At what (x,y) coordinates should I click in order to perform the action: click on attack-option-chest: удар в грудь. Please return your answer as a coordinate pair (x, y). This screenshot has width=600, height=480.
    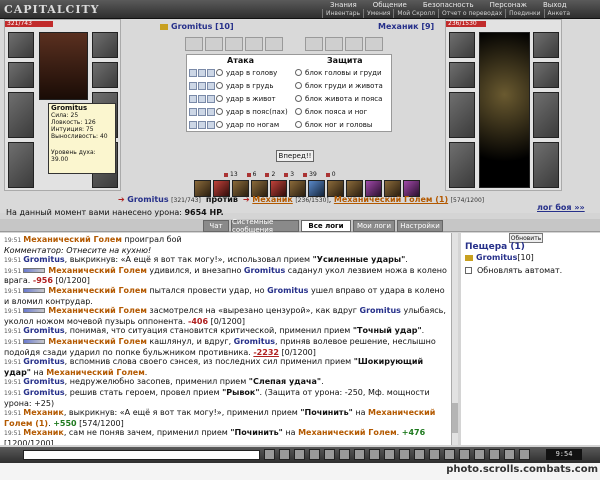
    Looking at the image, I should click on (231, 85).